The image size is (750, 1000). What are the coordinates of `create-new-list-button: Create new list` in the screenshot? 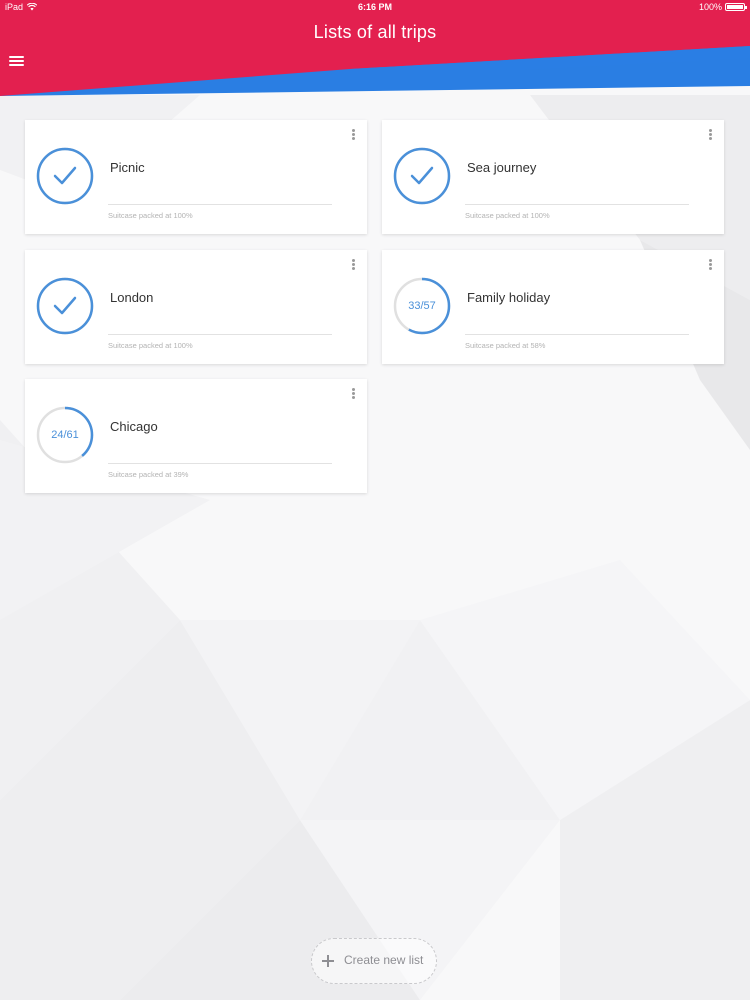 It's located at (374, 961).